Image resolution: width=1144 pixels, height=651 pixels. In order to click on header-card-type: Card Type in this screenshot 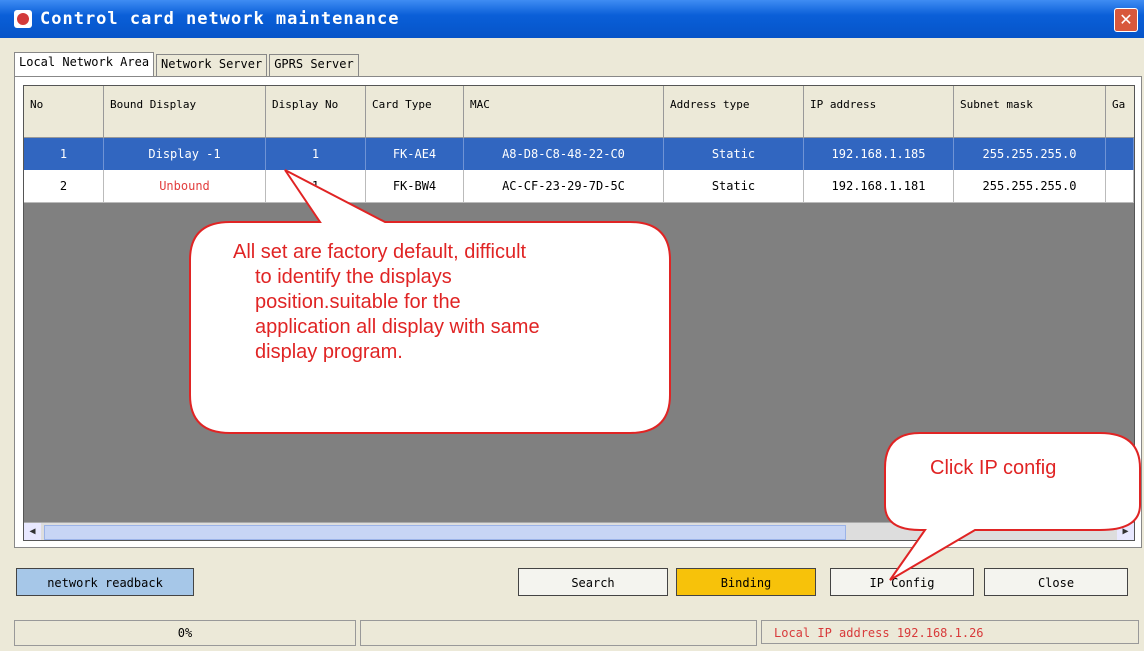, I will do `click(415, 112)`.